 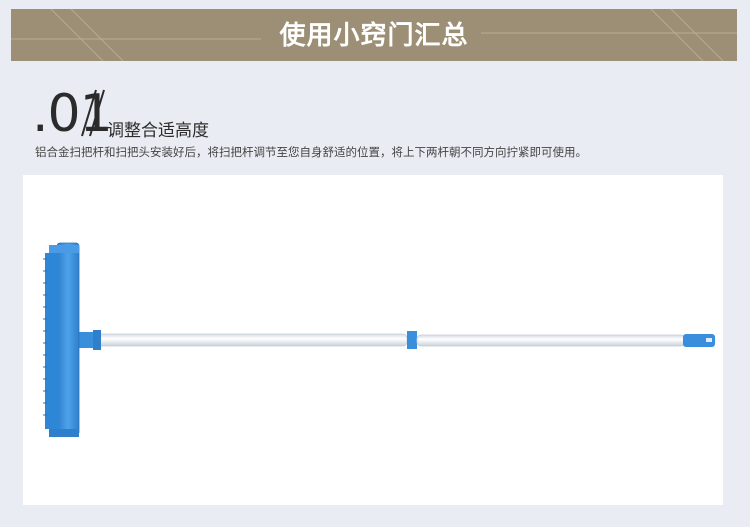 I want to click on step-title: 调整合适高度, so click(x=158, y=131).